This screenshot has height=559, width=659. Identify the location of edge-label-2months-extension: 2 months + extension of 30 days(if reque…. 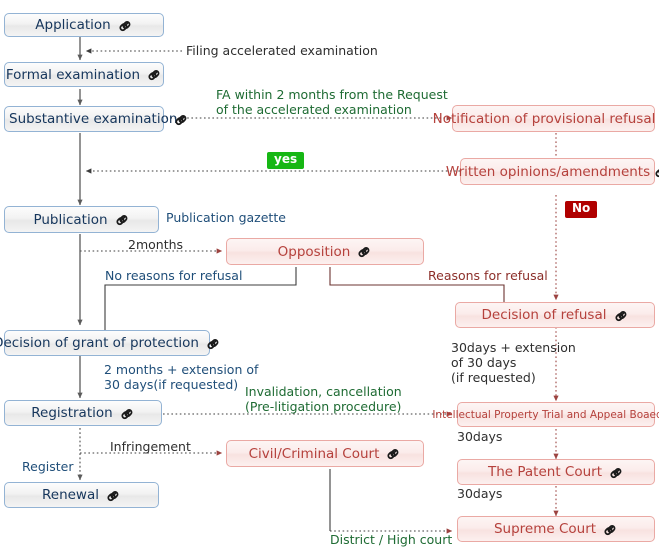
(181, 377).